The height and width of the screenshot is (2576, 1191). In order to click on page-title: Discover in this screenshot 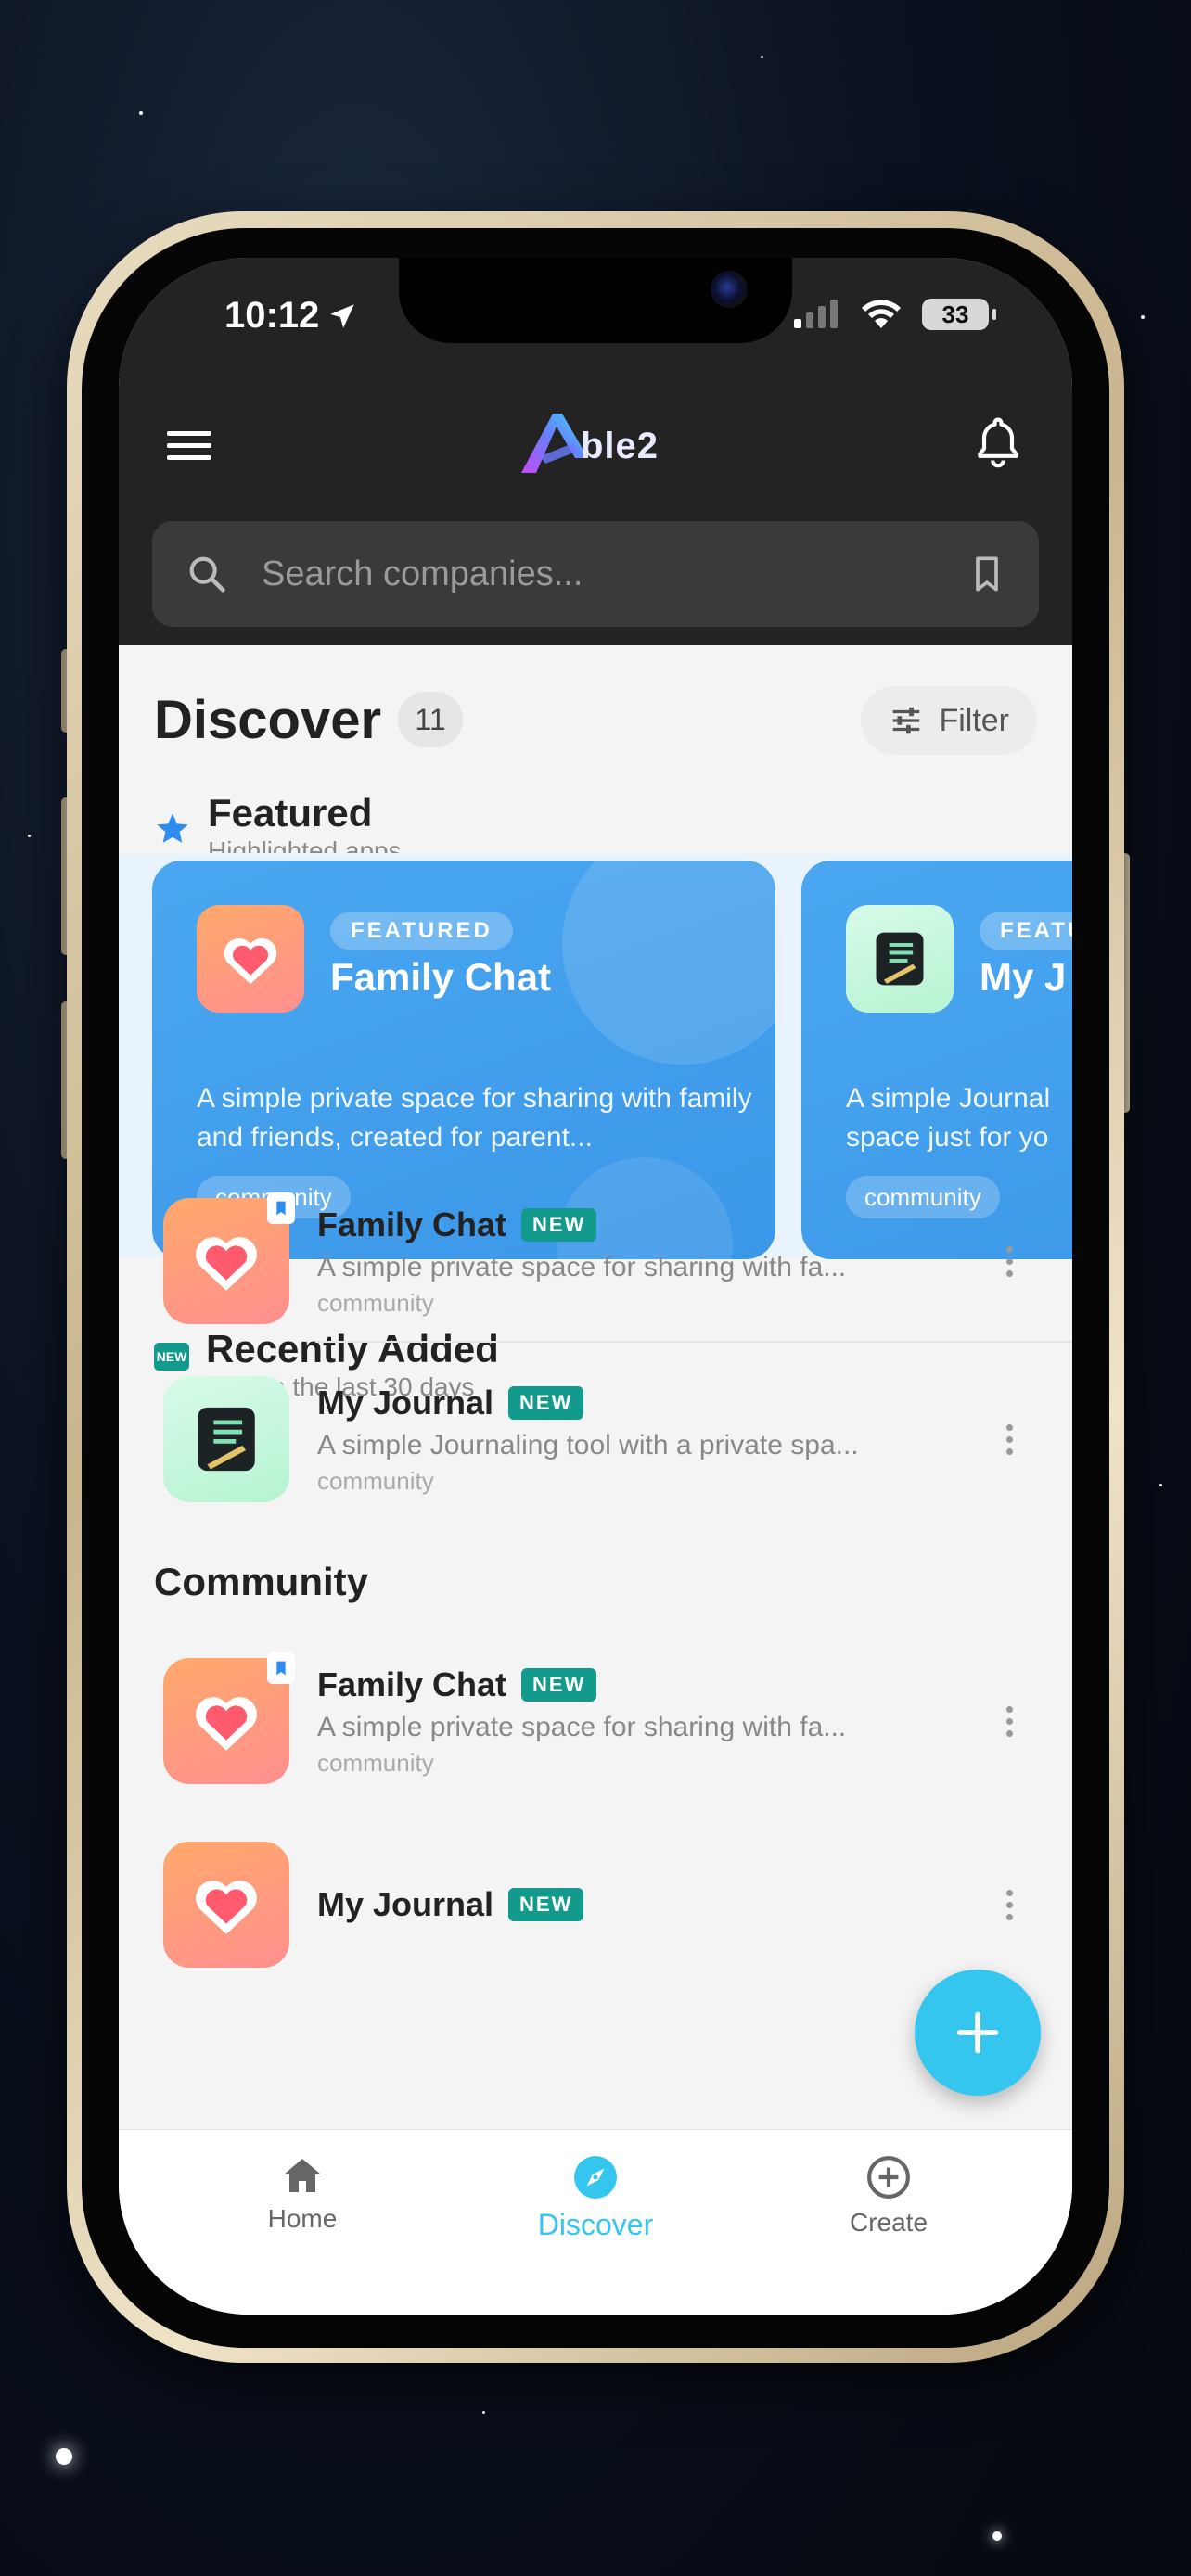, I will do `click(268, 719)`.